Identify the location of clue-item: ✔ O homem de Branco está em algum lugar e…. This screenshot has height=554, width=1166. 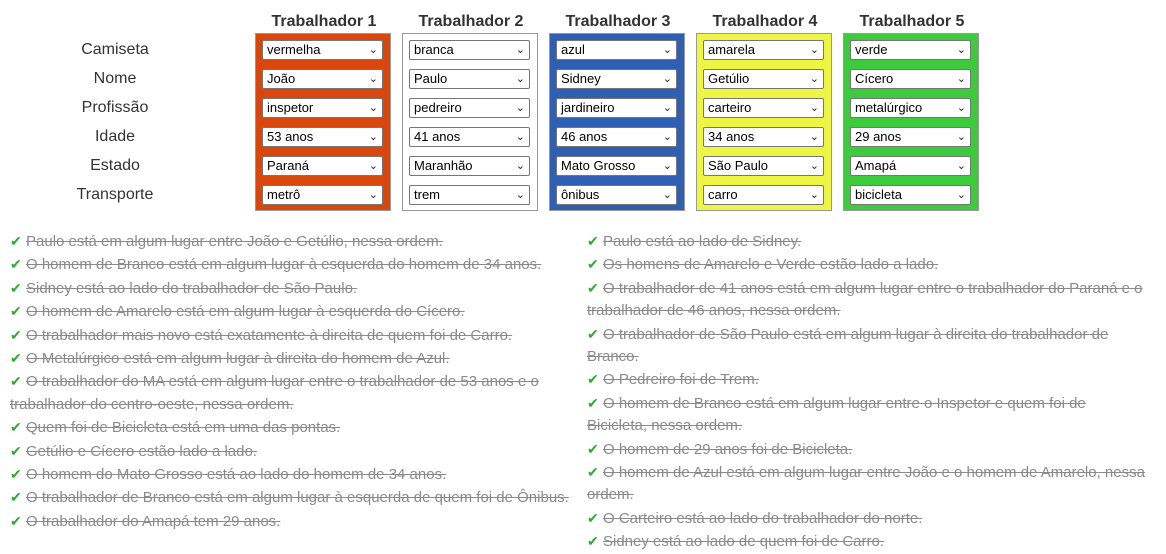
(867, 415).